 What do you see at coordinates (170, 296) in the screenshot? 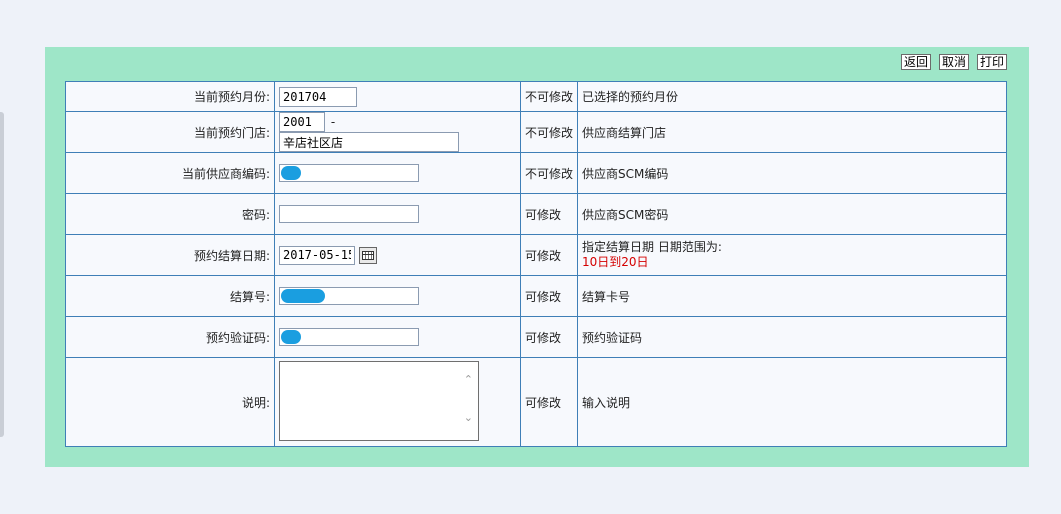
I see `settlement-no-label: 结算号:` at bounding box center [170, 296].